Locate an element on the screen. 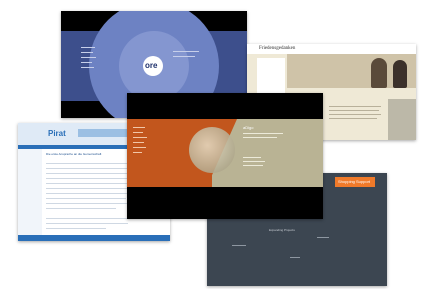 Image resolution: width=425 pixels, height=289 pixels. header-text: Friedensgedanken is located at coordinates (277, 48).